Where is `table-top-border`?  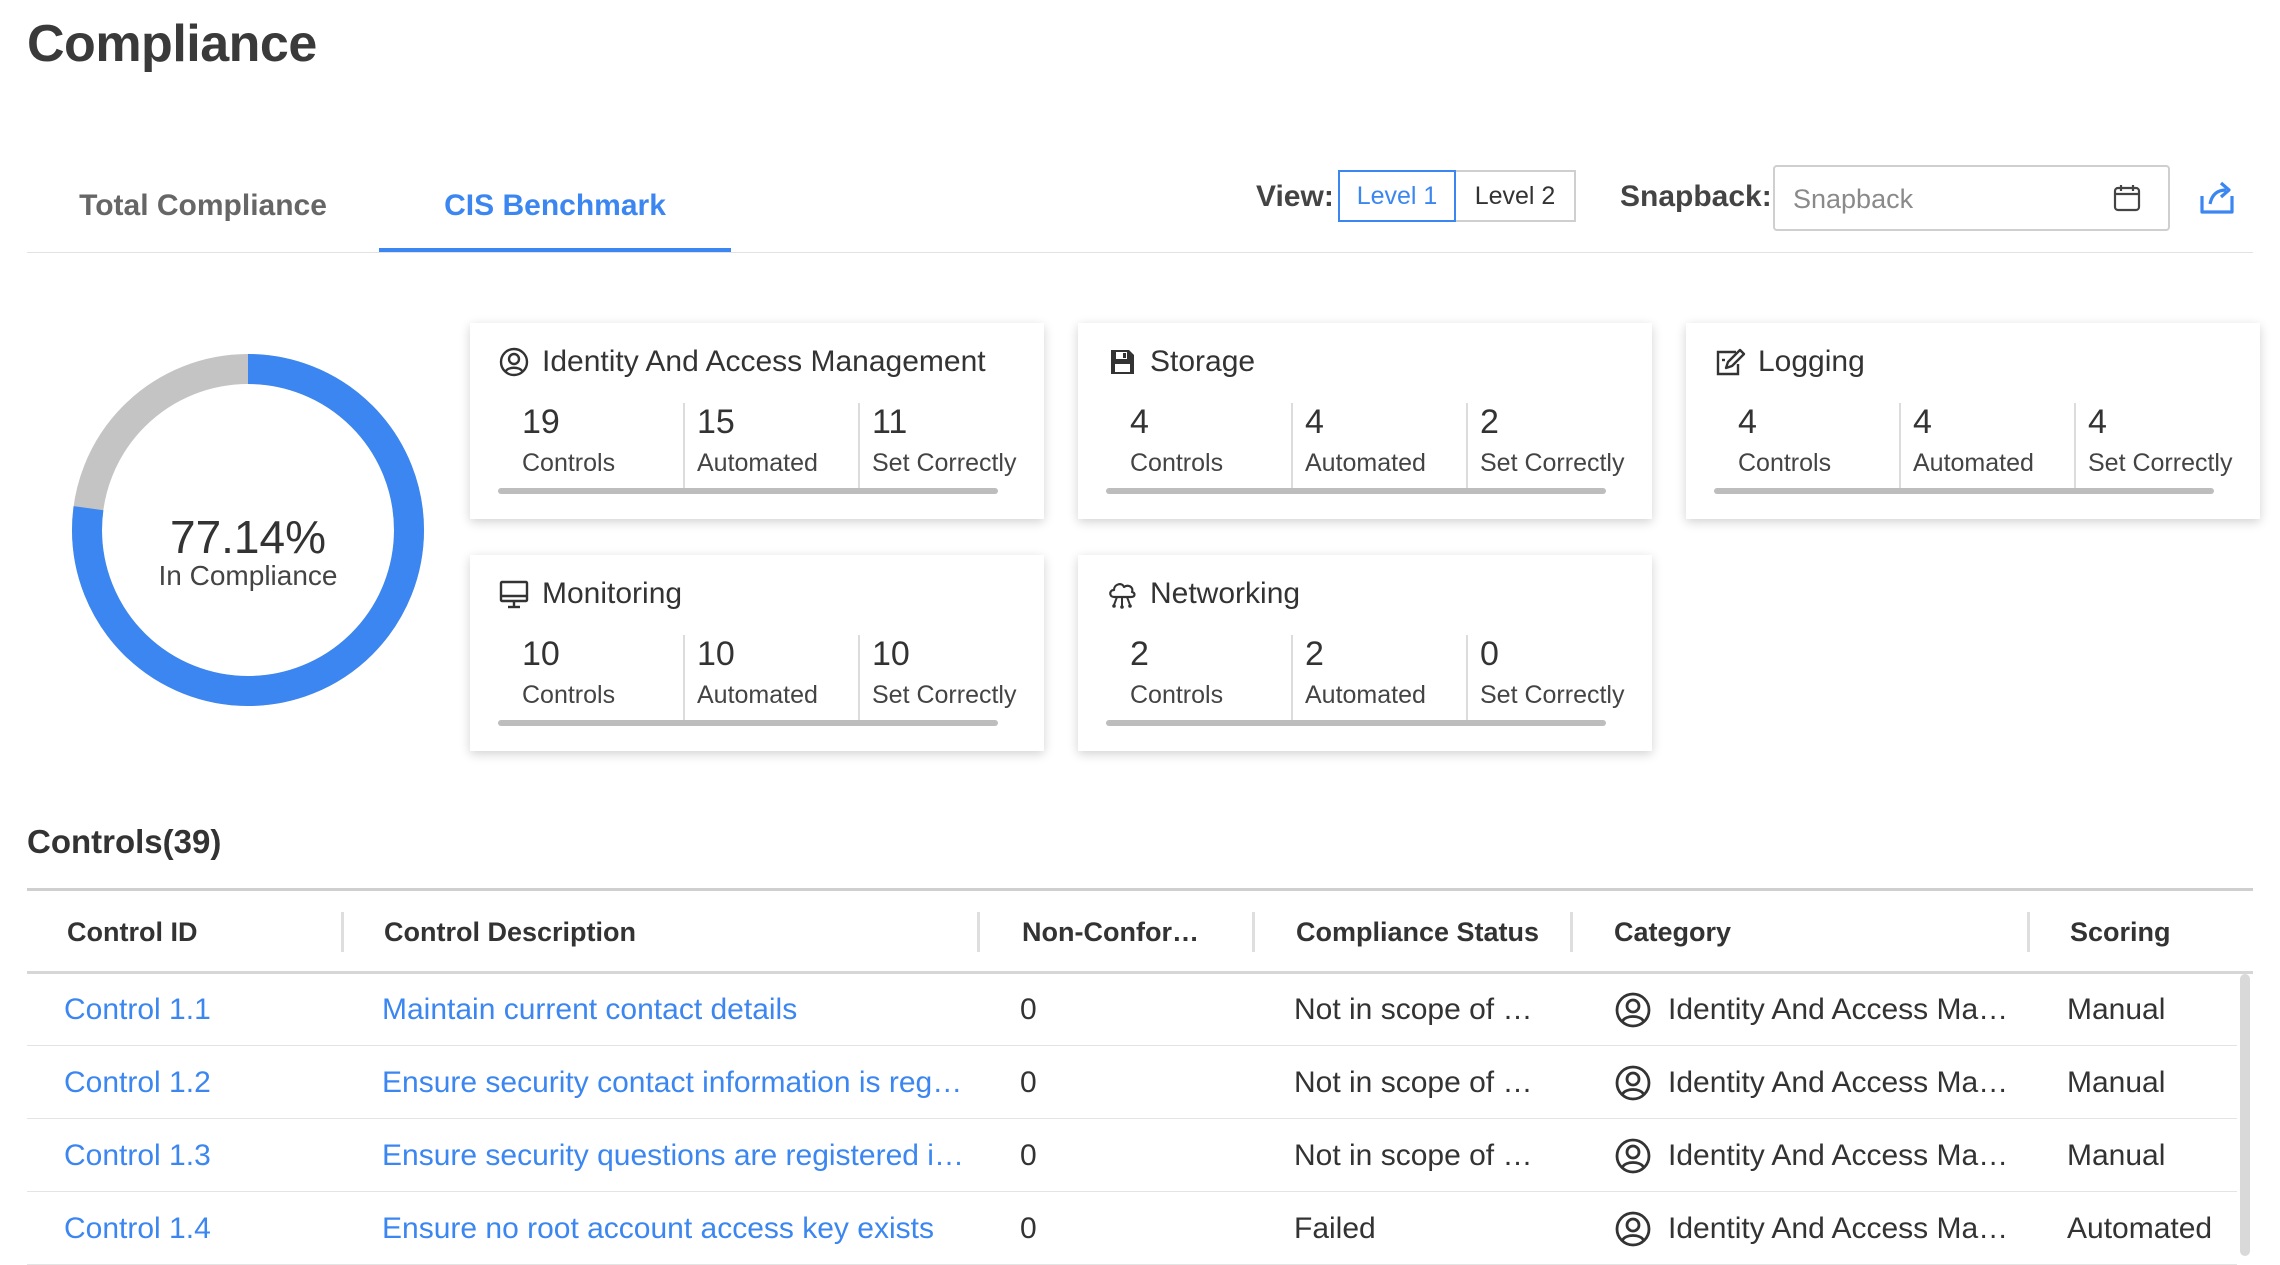 table-top-border is located at coordinates (1140, 889).